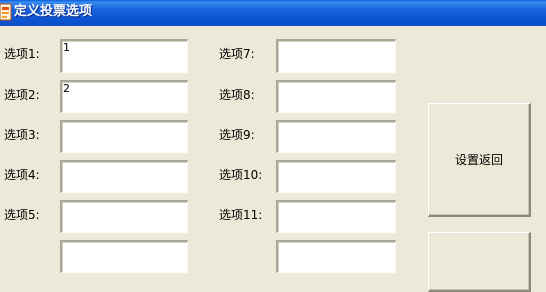  I want to click on option-1-input: 1, so click(124, 56).